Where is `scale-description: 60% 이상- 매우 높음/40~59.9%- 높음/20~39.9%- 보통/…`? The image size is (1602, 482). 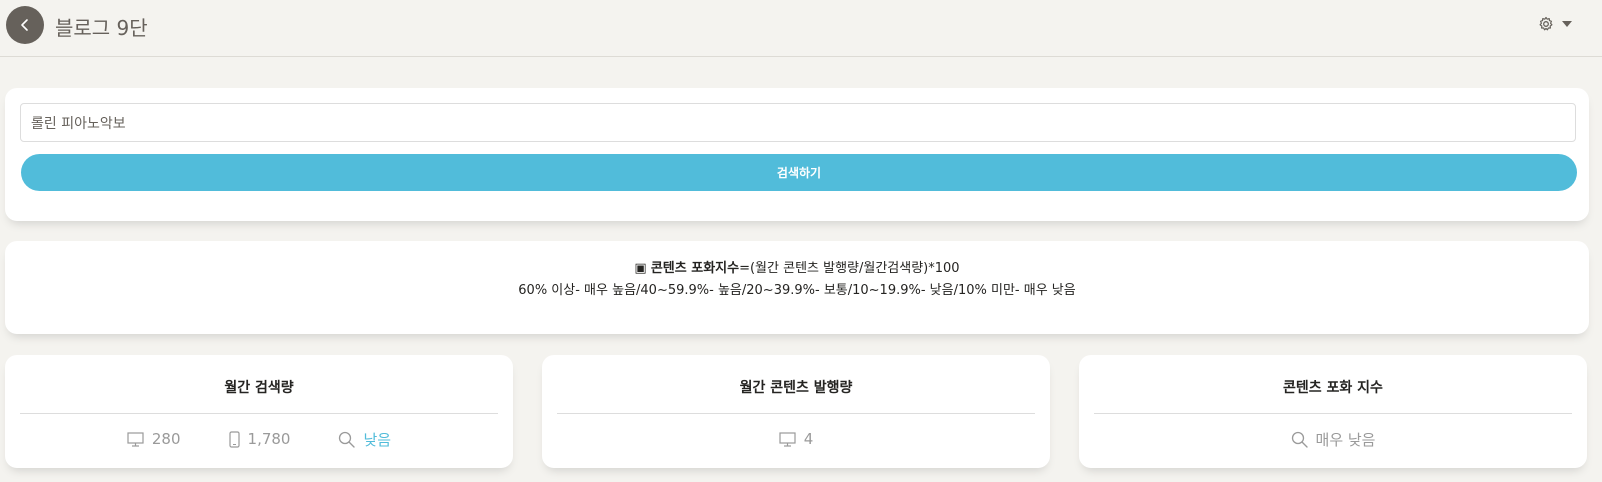
scale-description: 60% 이상- 매우 높음/40~59.9%- 높음/20~39.9%- 보통/… is located at coordinates (797, 290).